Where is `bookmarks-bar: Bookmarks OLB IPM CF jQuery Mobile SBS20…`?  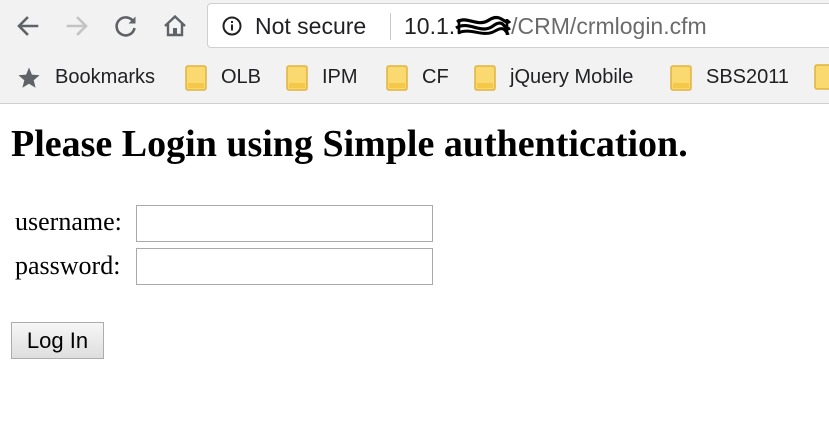
bookmarks-bar: Bookmarks OLB IPM CF jQuery Mobile SBS20… is located at coordinates (414, 78).